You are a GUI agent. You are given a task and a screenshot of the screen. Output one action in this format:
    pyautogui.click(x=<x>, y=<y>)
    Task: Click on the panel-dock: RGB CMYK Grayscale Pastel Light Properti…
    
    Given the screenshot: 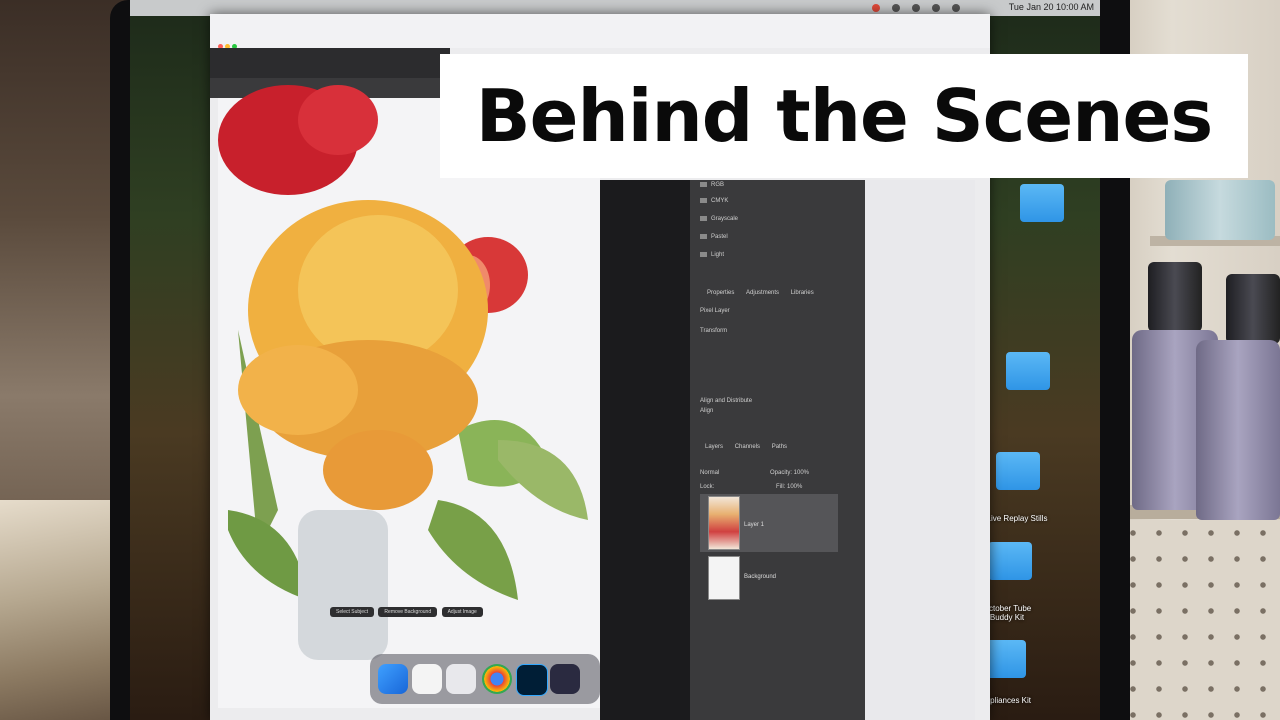 What is the action you would take?
    pyautogui.click(x=777, y=450)
    